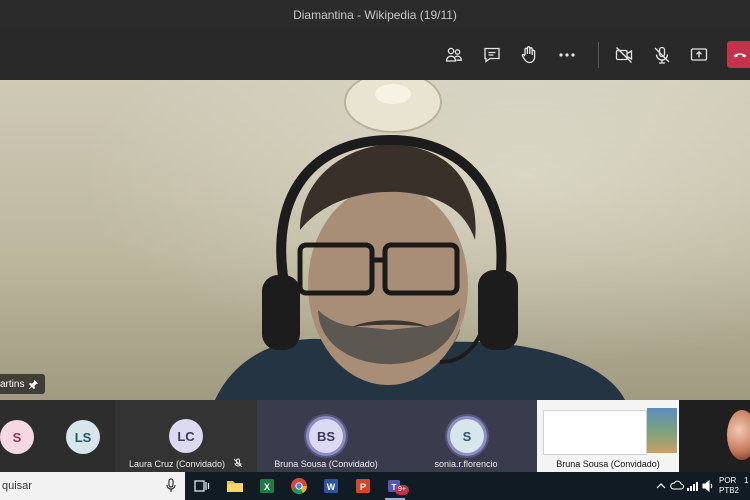 The height and width of the screenshot is (500, 750). I want to click on word-icon: W, so click(331, 486).